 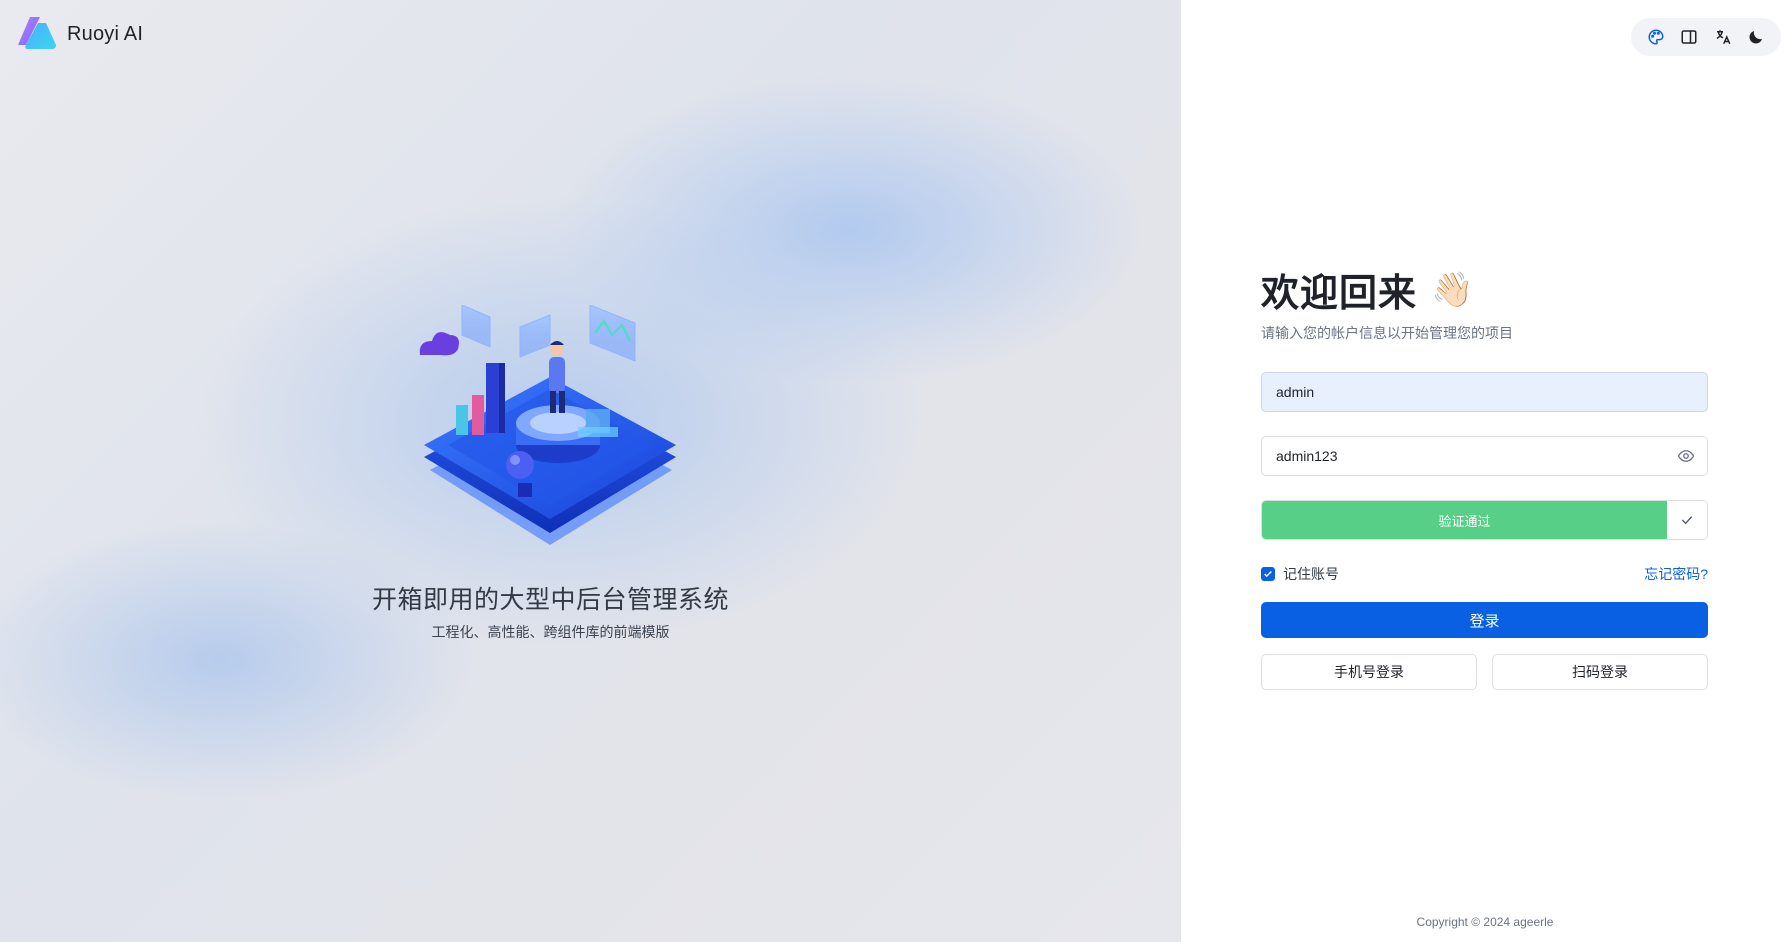 I want to click on password-field, so click(x=1484, y=456).